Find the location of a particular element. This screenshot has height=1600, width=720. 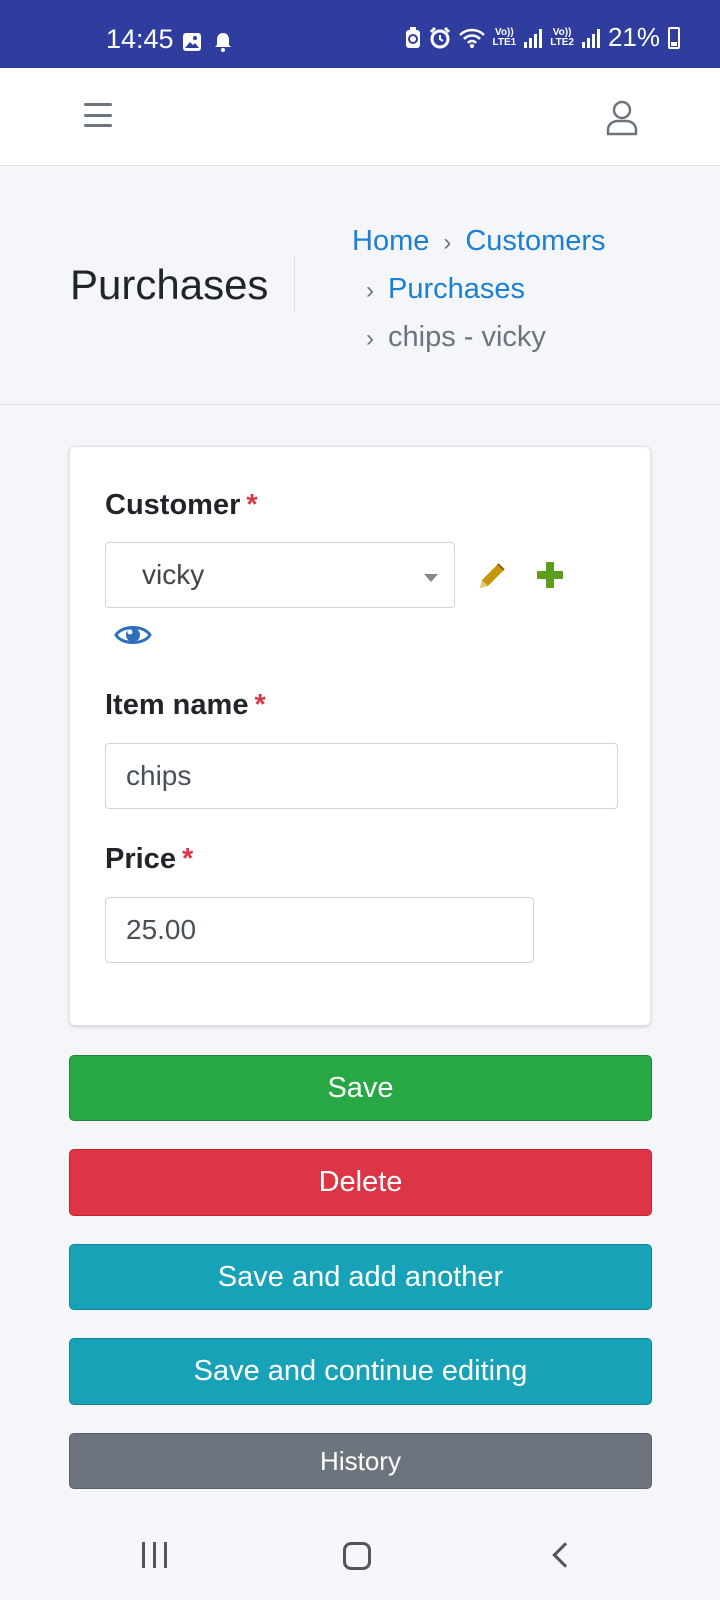

signal-icon is located at coordinates (533, 38).